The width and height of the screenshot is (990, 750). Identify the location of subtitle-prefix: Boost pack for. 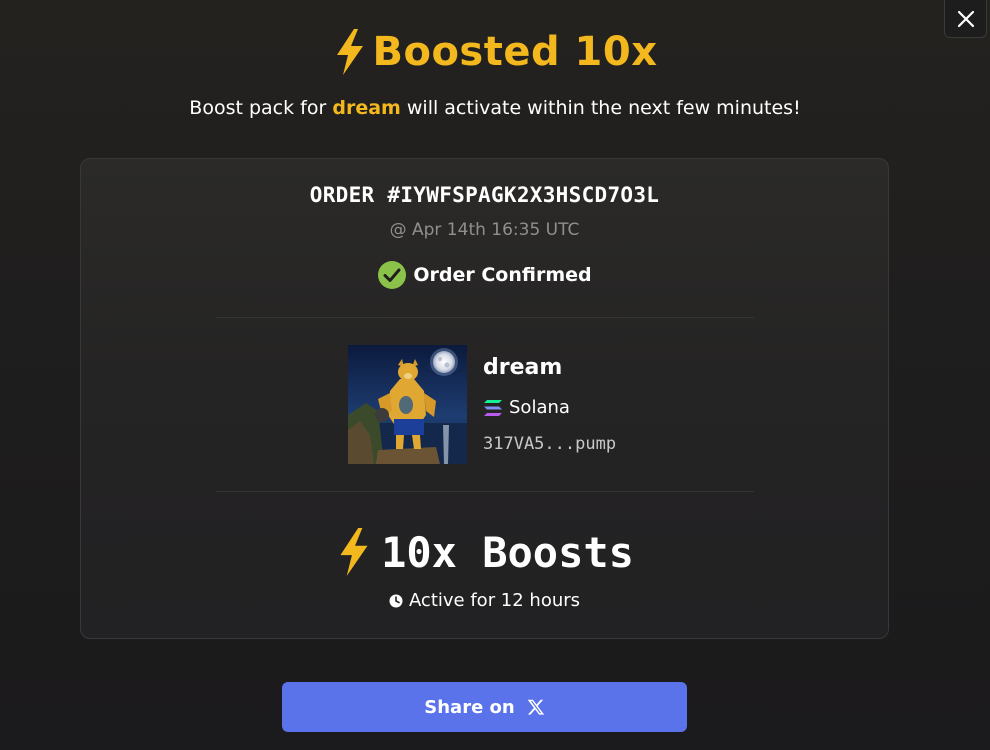
(258, 108).